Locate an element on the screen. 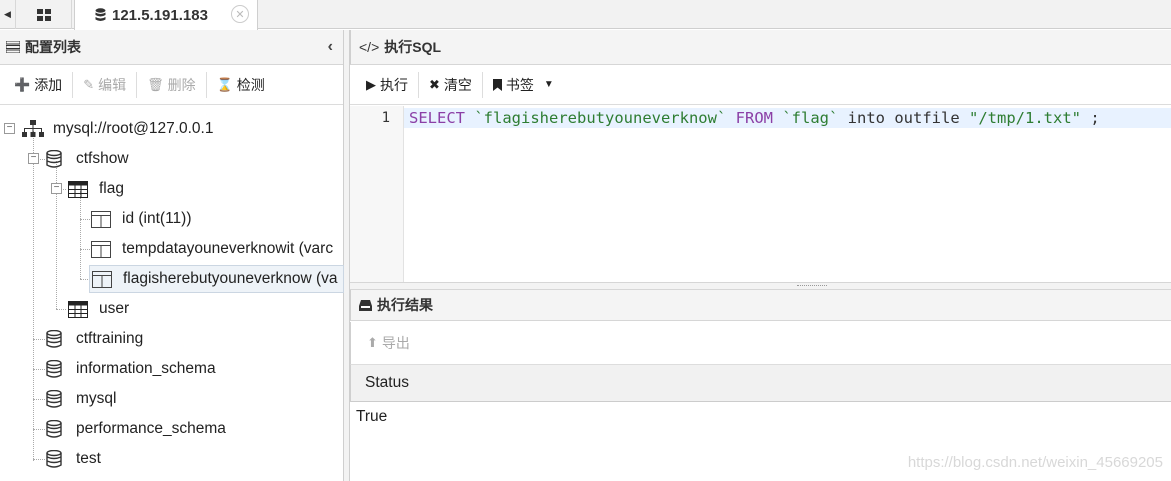 The width and height of the screenshot is (1171, 481). grid-icon is located at coordinates (43, 14).